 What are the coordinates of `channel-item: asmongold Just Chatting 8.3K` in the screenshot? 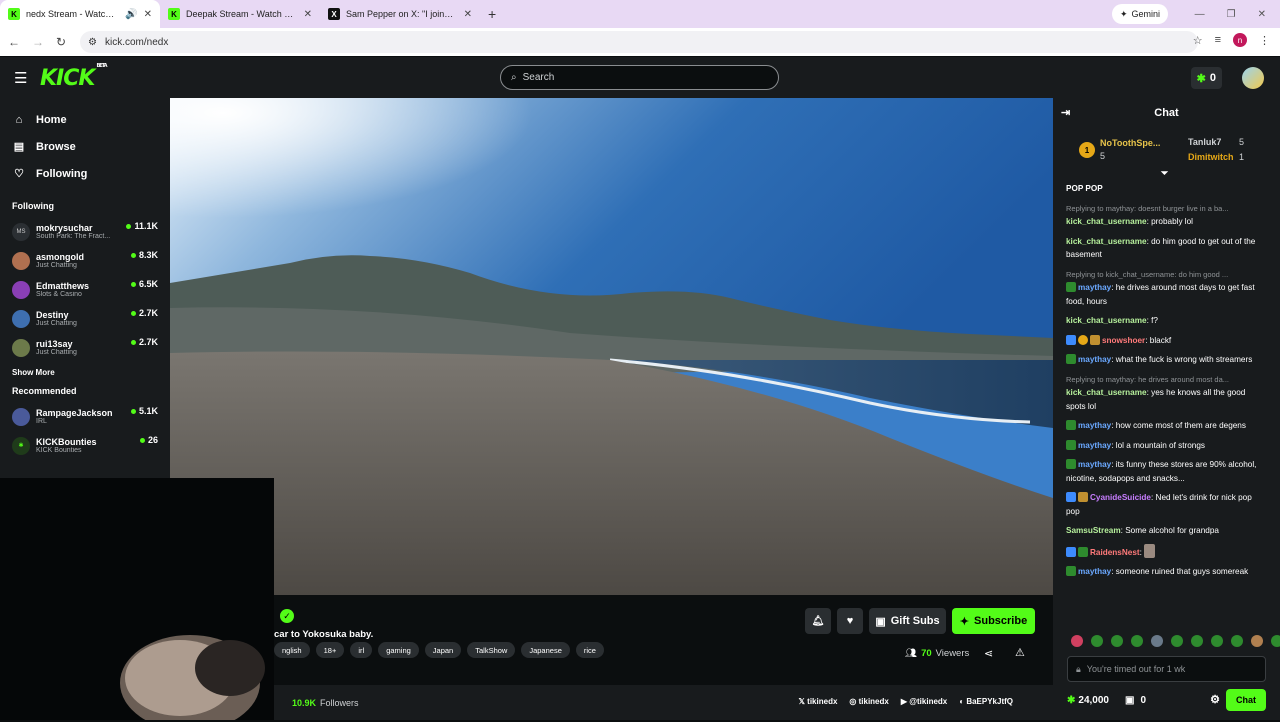 It's located at (85, 260).